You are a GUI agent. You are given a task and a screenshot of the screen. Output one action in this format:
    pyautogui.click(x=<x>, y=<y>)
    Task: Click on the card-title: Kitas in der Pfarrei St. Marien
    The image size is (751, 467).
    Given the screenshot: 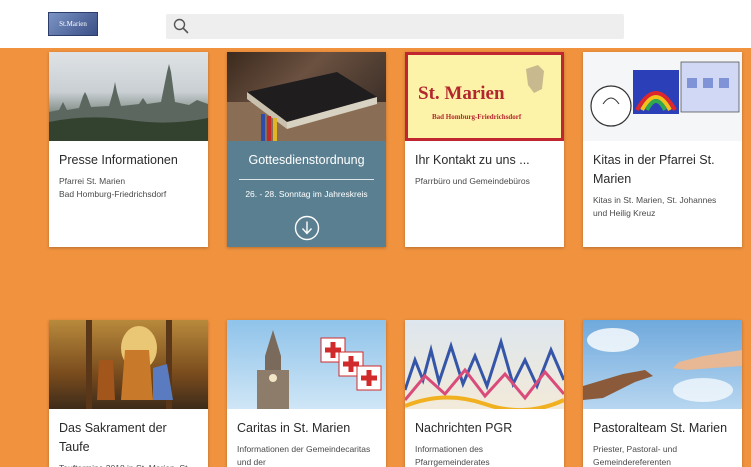 What is the action you would take?
    pyautogui.click(x=662, y=165)
    